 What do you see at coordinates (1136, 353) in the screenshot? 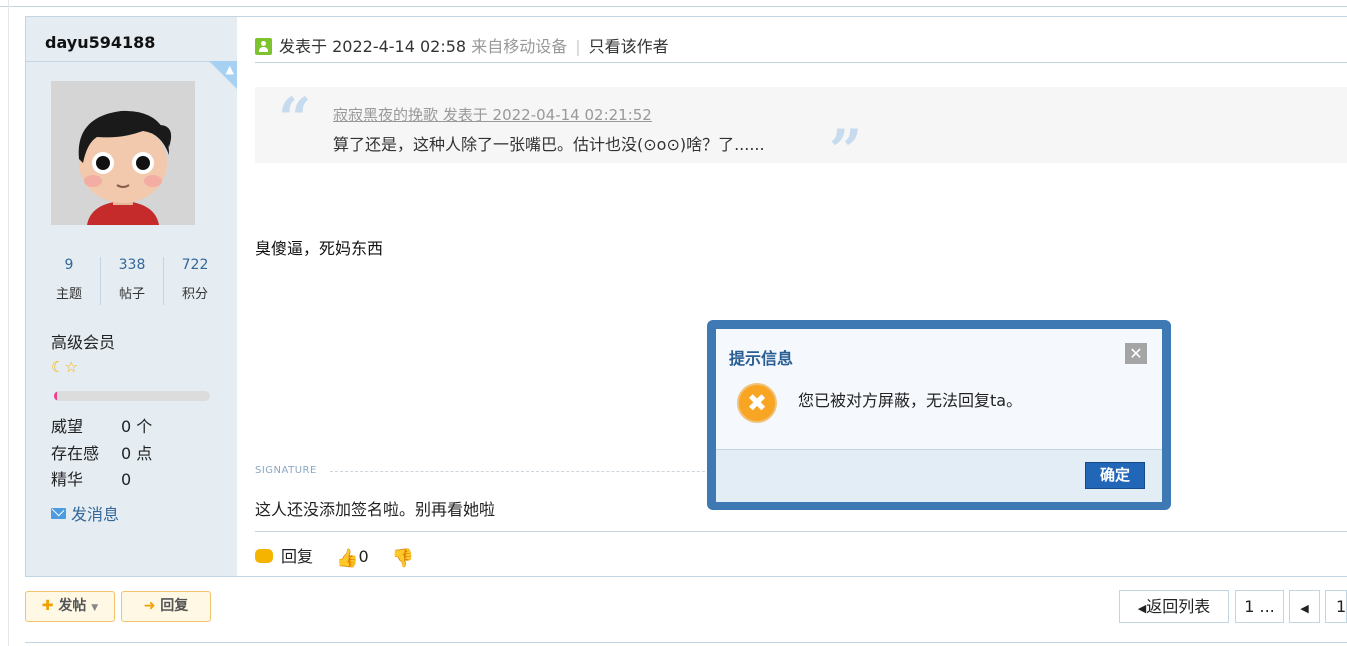
I see `close-icon: ✕` at bounding box center [1136, 353].